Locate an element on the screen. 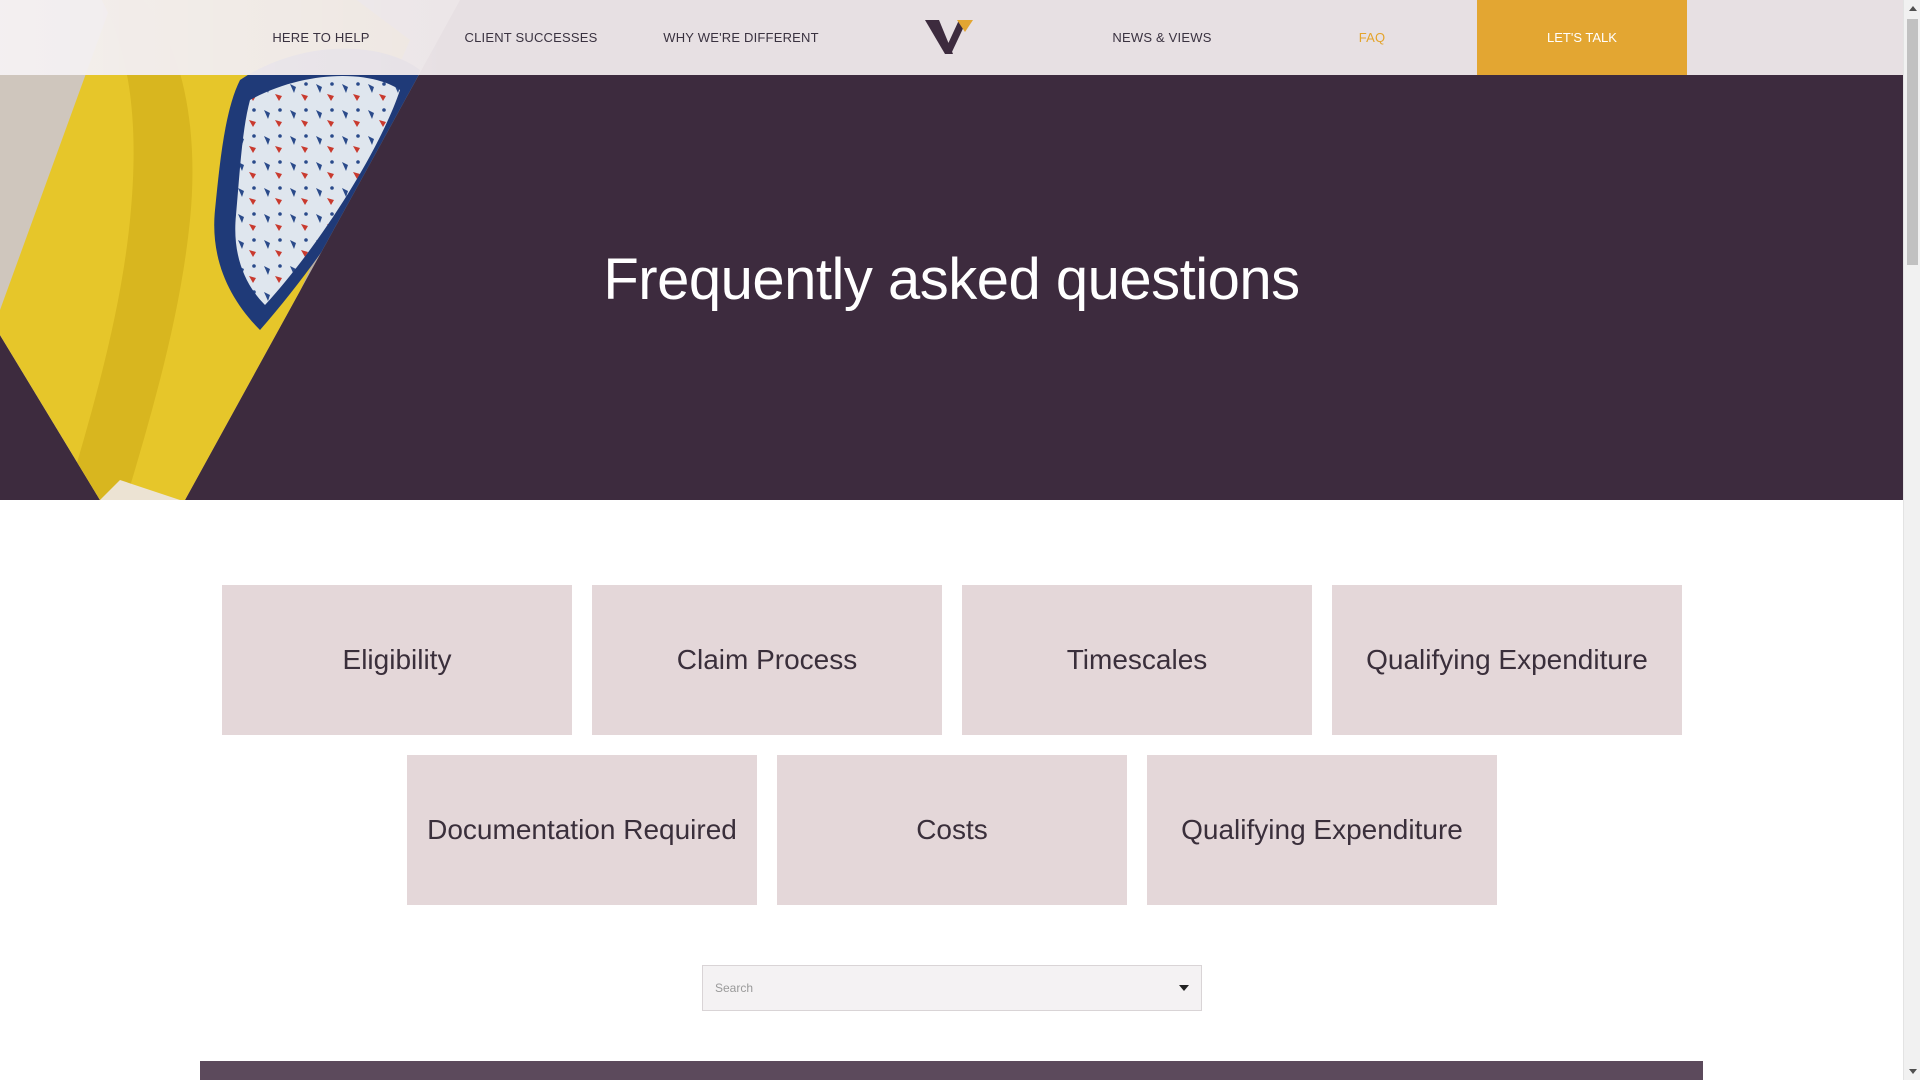  nav-why-different: WHY WE'RE DIFFERENT is located at coordinates (741, 37).